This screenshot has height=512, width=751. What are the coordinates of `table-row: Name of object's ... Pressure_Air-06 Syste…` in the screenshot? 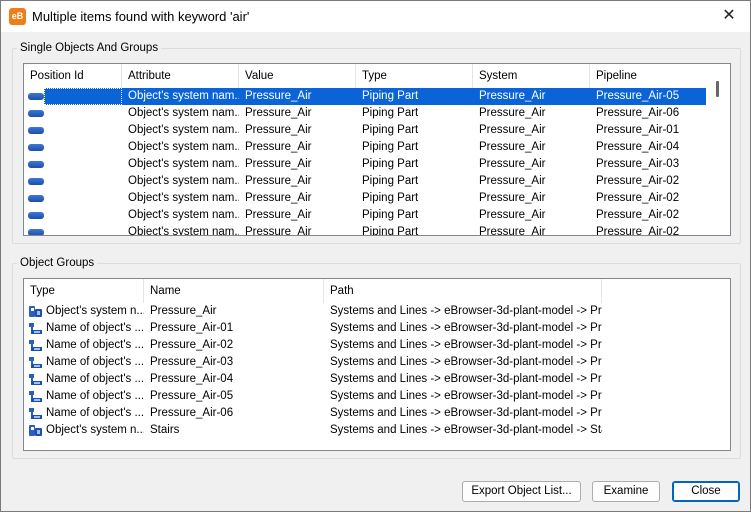 It's located at (313, 413).